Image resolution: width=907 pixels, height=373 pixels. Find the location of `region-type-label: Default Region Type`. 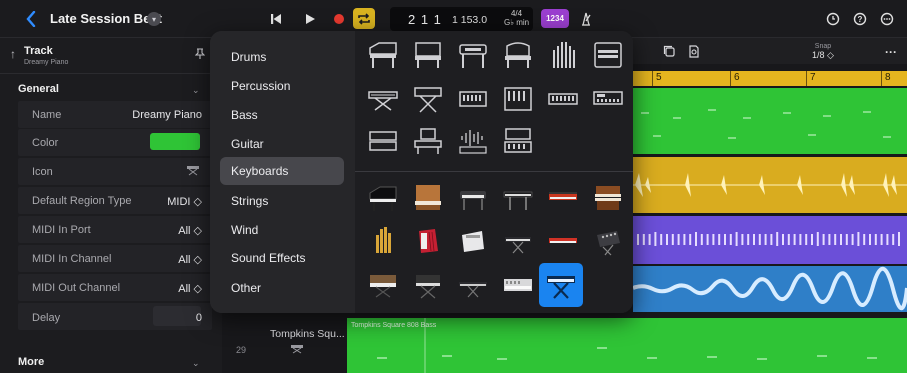

region-type-label: Default Region Type is located at coordinates (82, 201).